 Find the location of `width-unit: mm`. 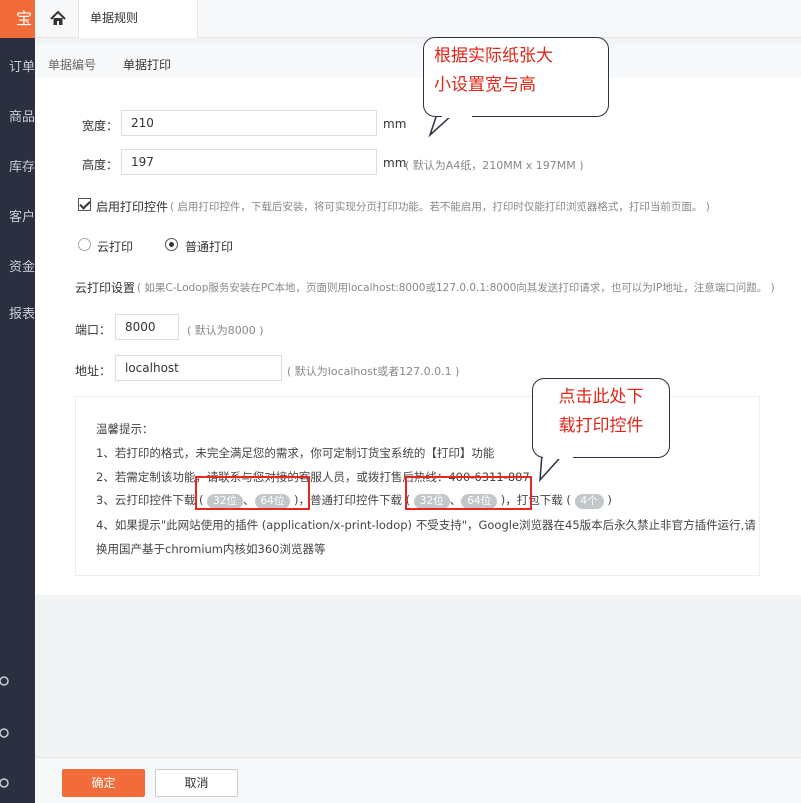

width-unit: mm is located at coordinates (395, 124).